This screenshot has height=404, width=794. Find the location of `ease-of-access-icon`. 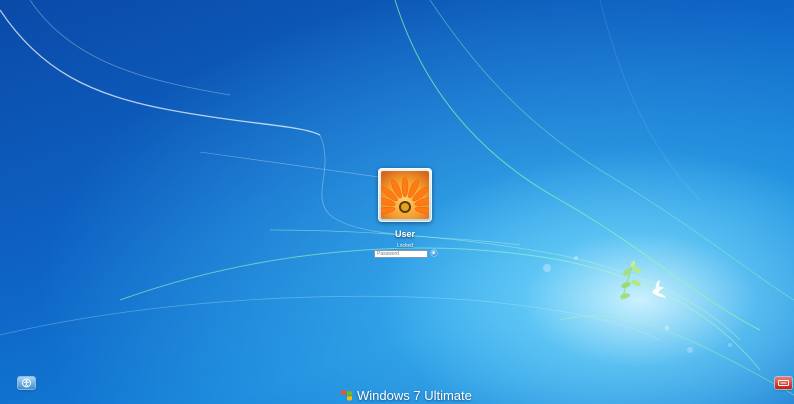

ease-of-access-icon is located at coordinates (26, 383).